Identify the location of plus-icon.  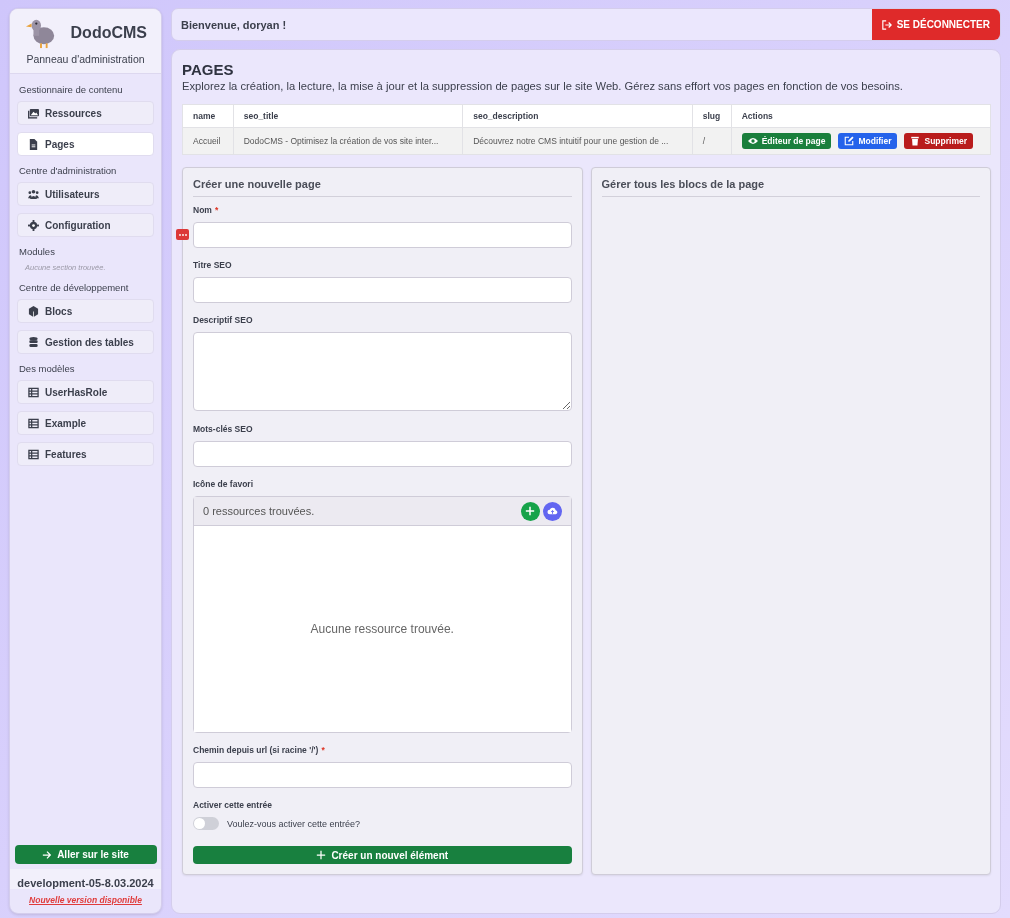
(321, 855).